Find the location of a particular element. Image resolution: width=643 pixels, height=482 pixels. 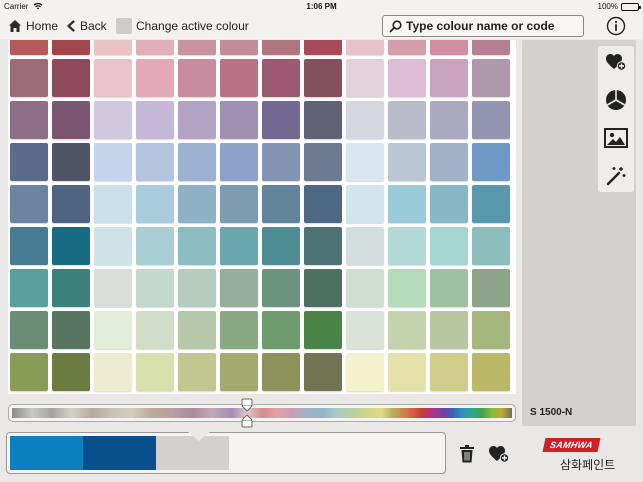

colour-spectrum is located at coordinates (262, 413).